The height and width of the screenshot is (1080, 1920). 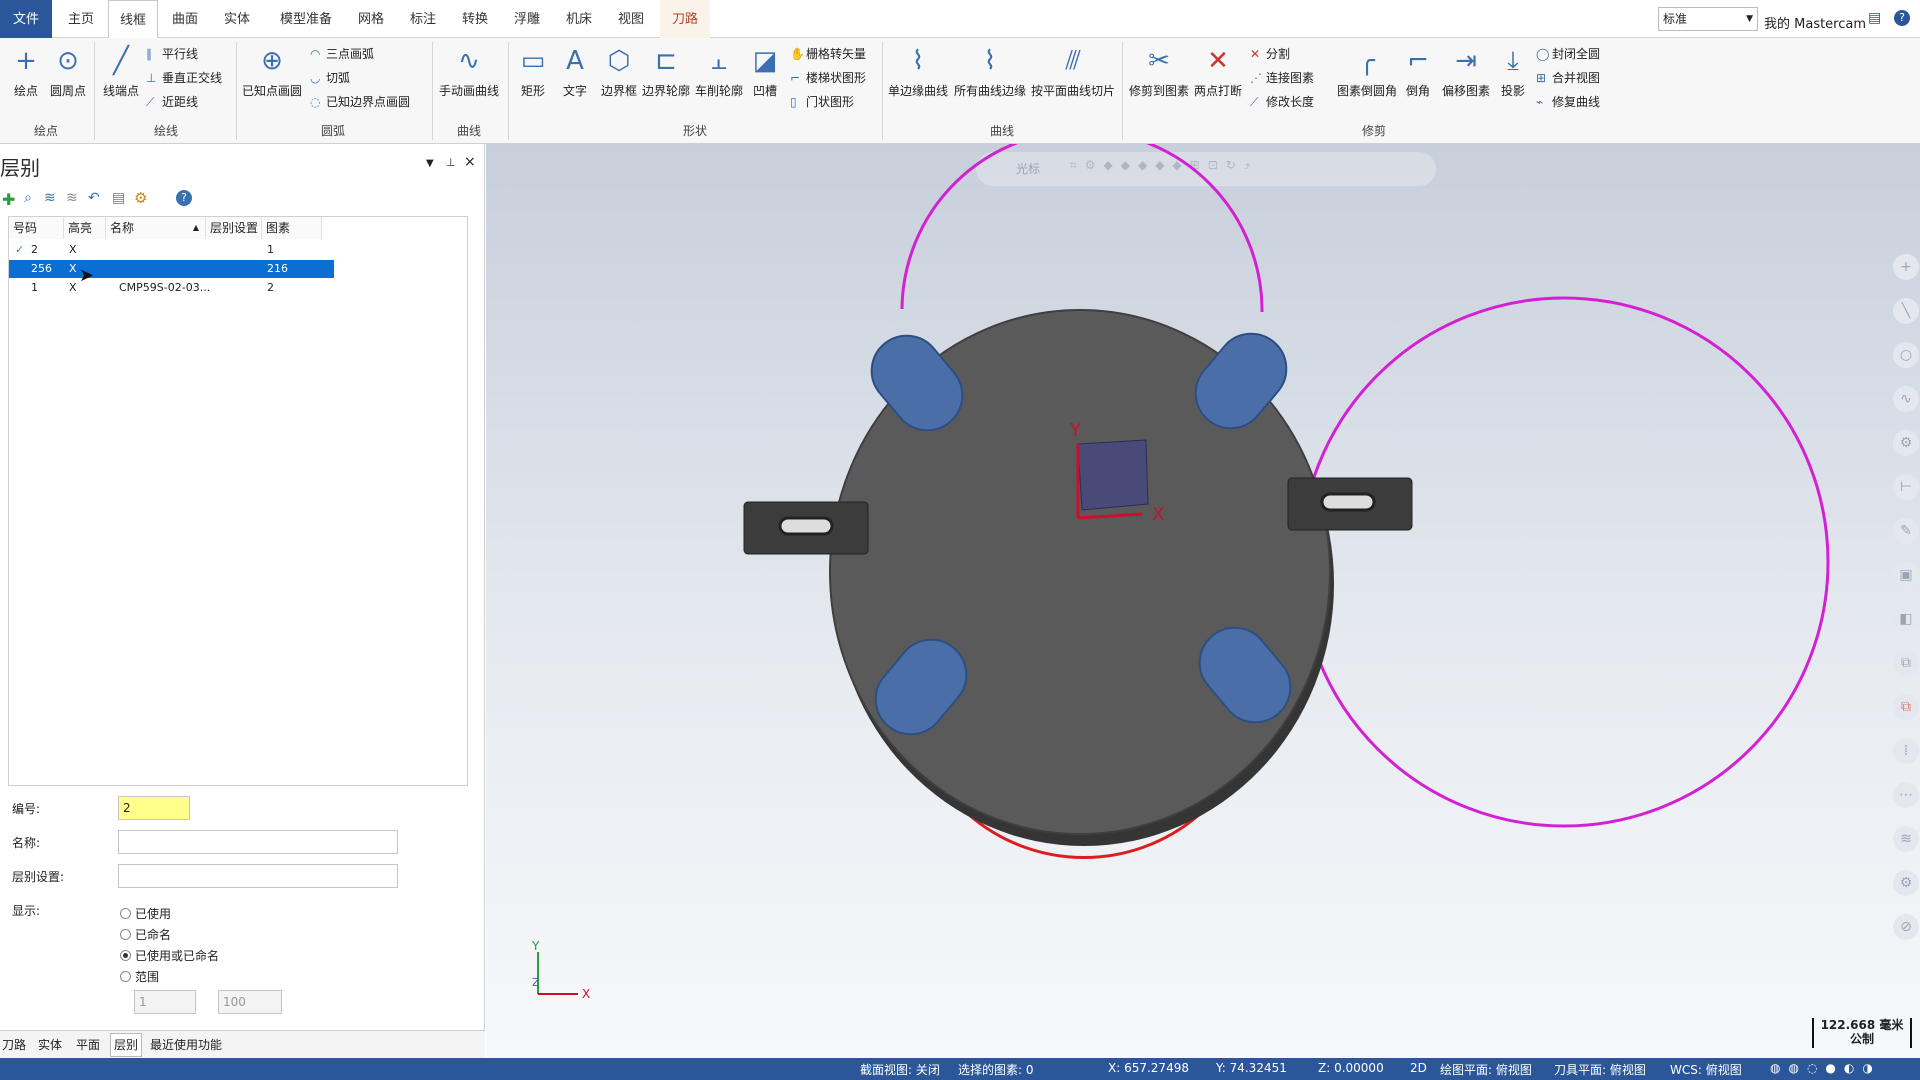 What do you see at coordinates (154, 808) in the screenshot?
I see `number-field: 2` at bounding box center [154, 808].